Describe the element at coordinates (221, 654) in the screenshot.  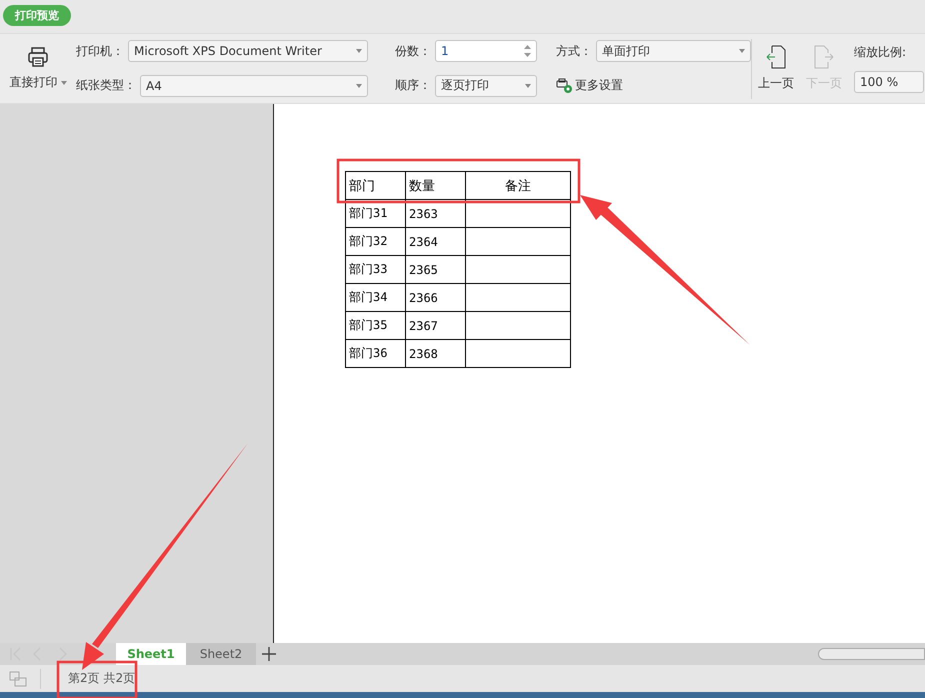
I see `sheet-tab: Sheet2` at that location.